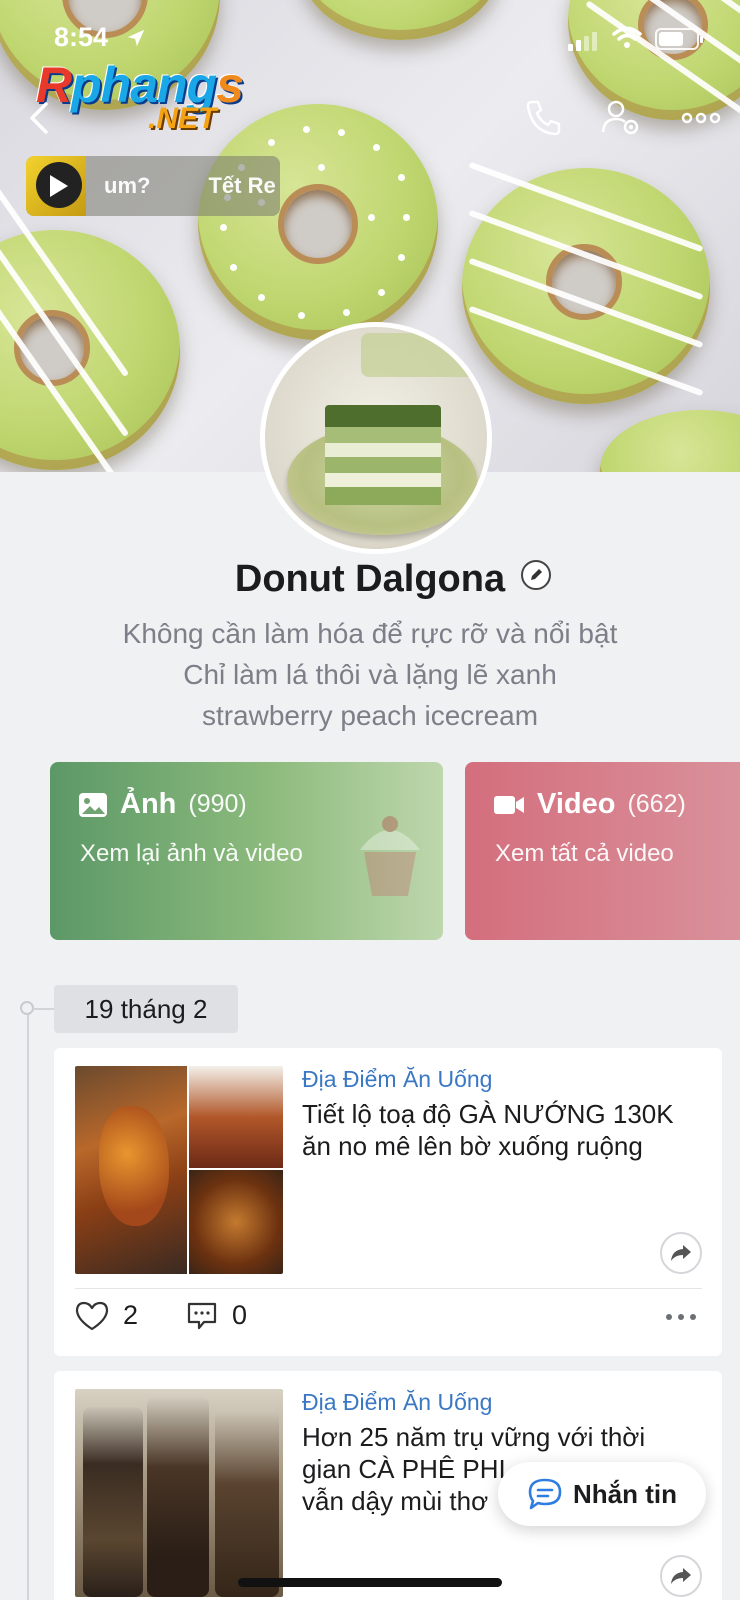  I want to click on timeline-connector, so click(44, 1009).